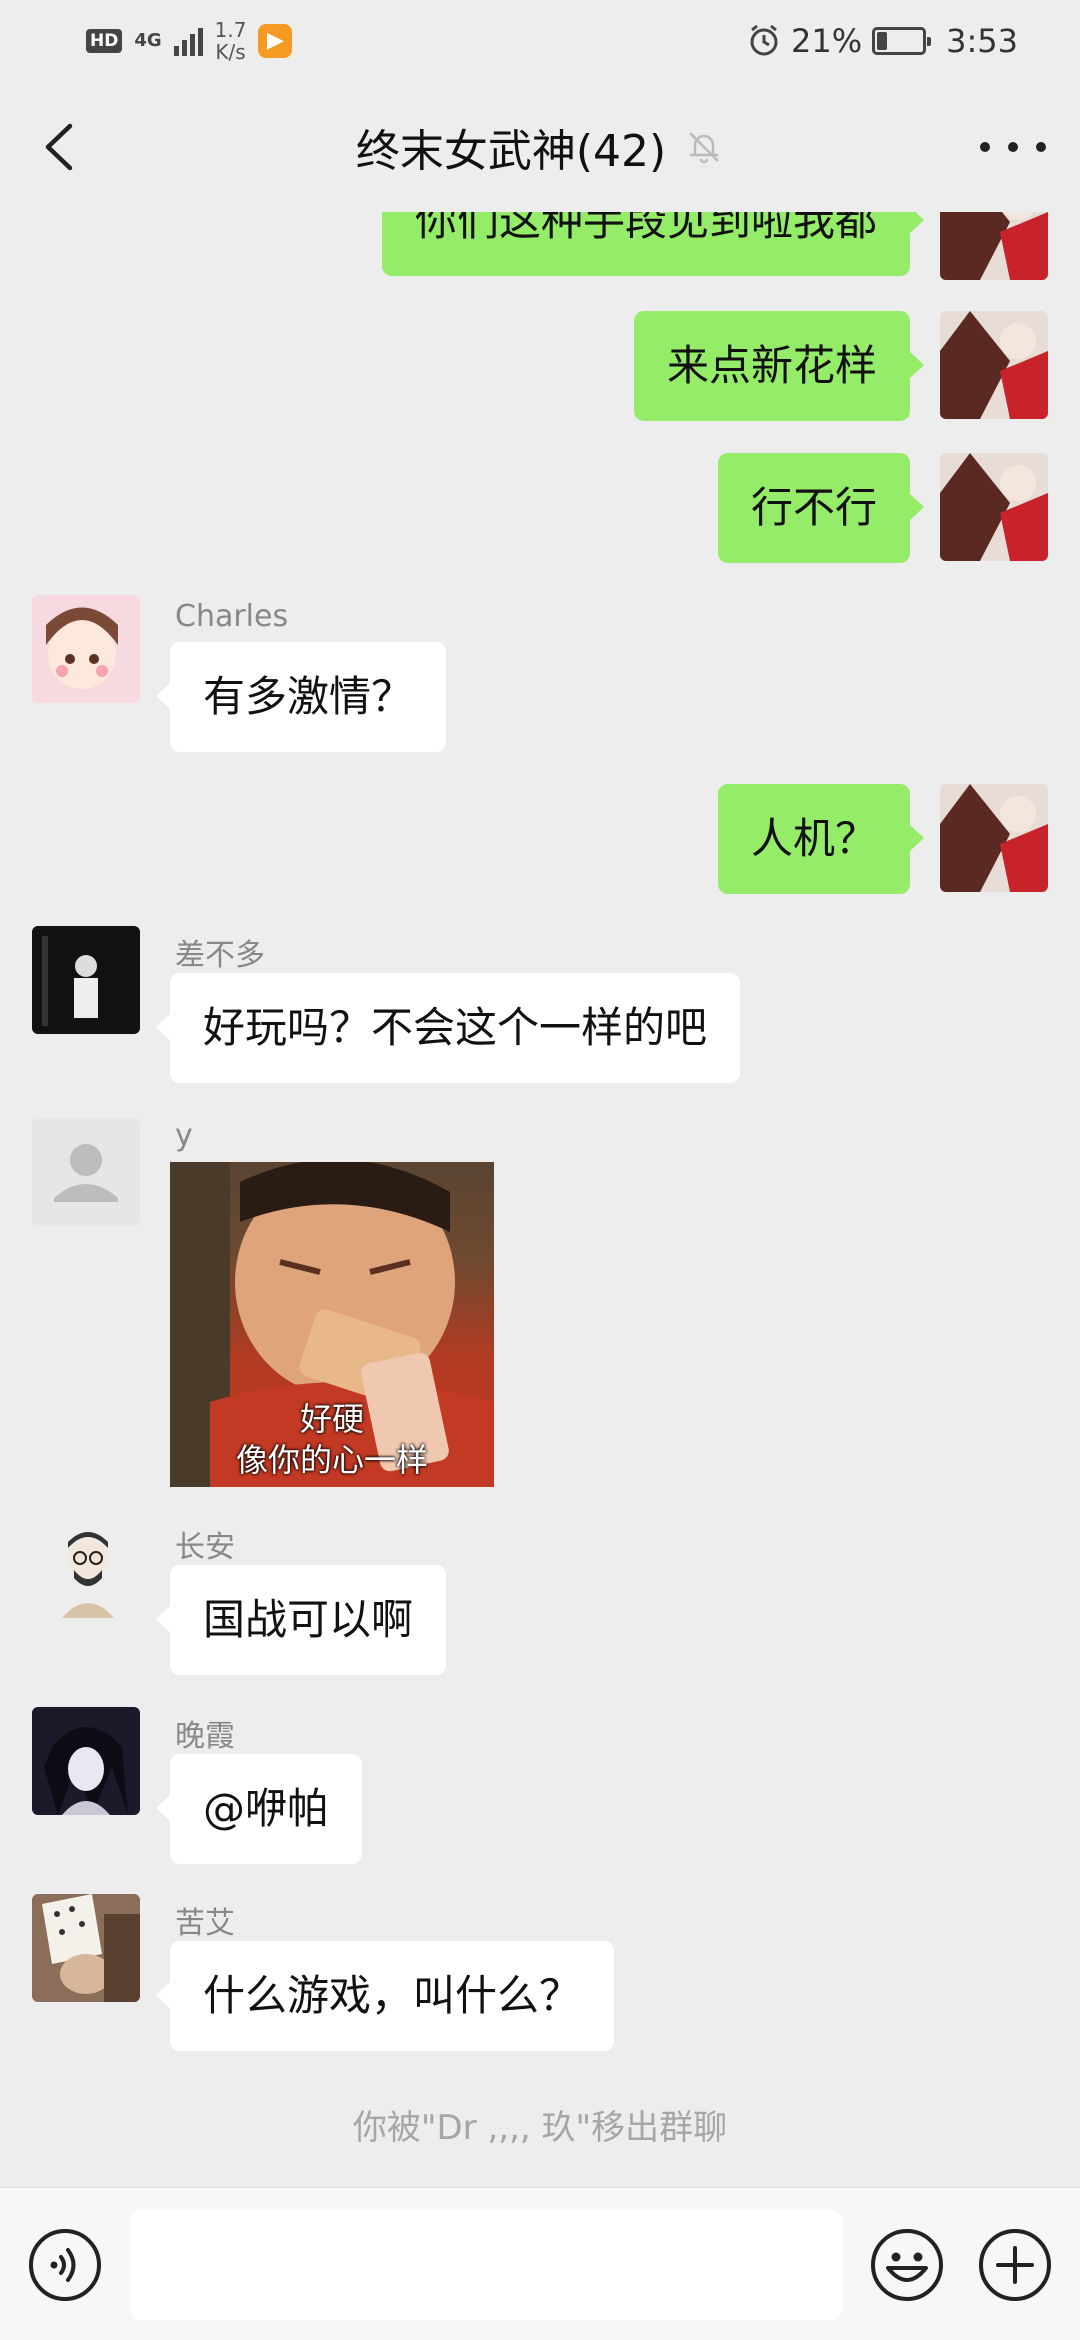 The height and width of the screenshot is (2340, 1080). I want to click on message-text: 有多激情？, so click(308, 696).